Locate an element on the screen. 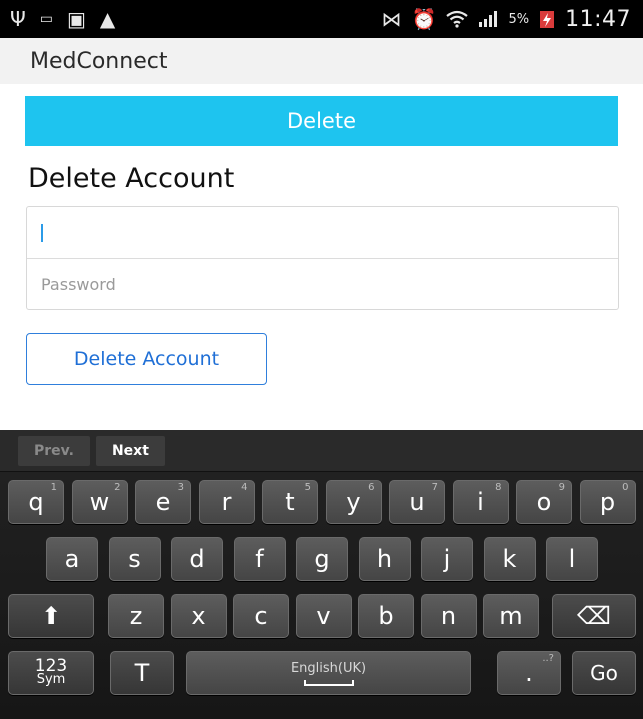 Image resolution: width=643 pixels, height=719 pixels. key-label-o: o is located at coordinates (544, 502).